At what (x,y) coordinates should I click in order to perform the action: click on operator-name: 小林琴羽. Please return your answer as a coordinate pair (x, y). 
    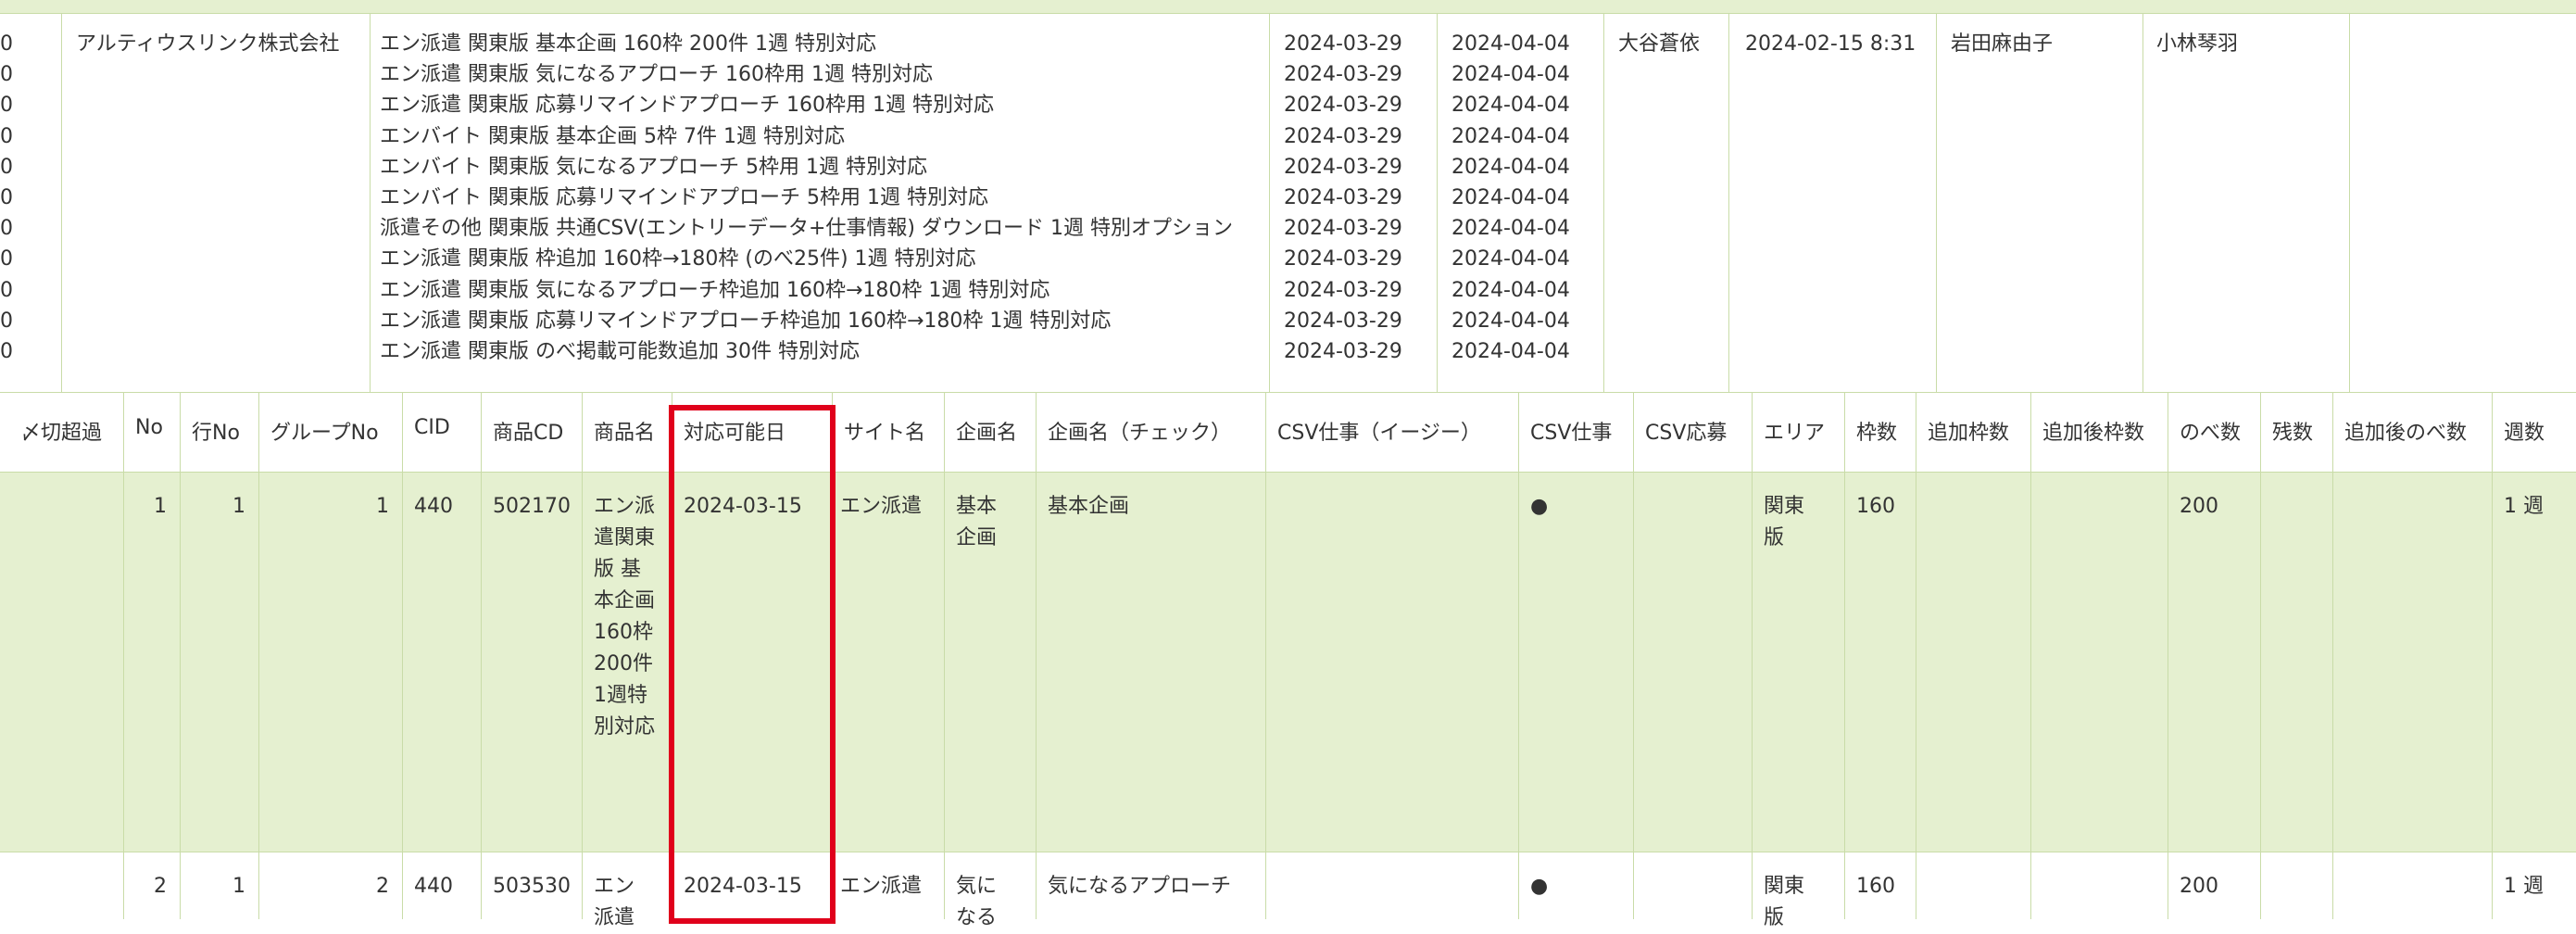
    Looking at the image, I should click on (2197, 44).